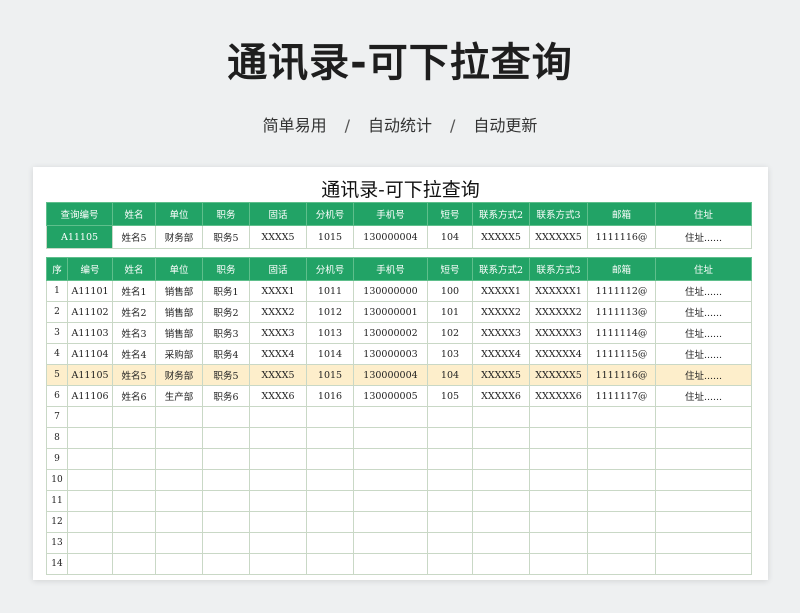 Image resolution: width=800 pixels, height=613 pixels. Describe the element at coordinates (57, 354) in the screenshot. I see `row-index-cell: 4` at that location.